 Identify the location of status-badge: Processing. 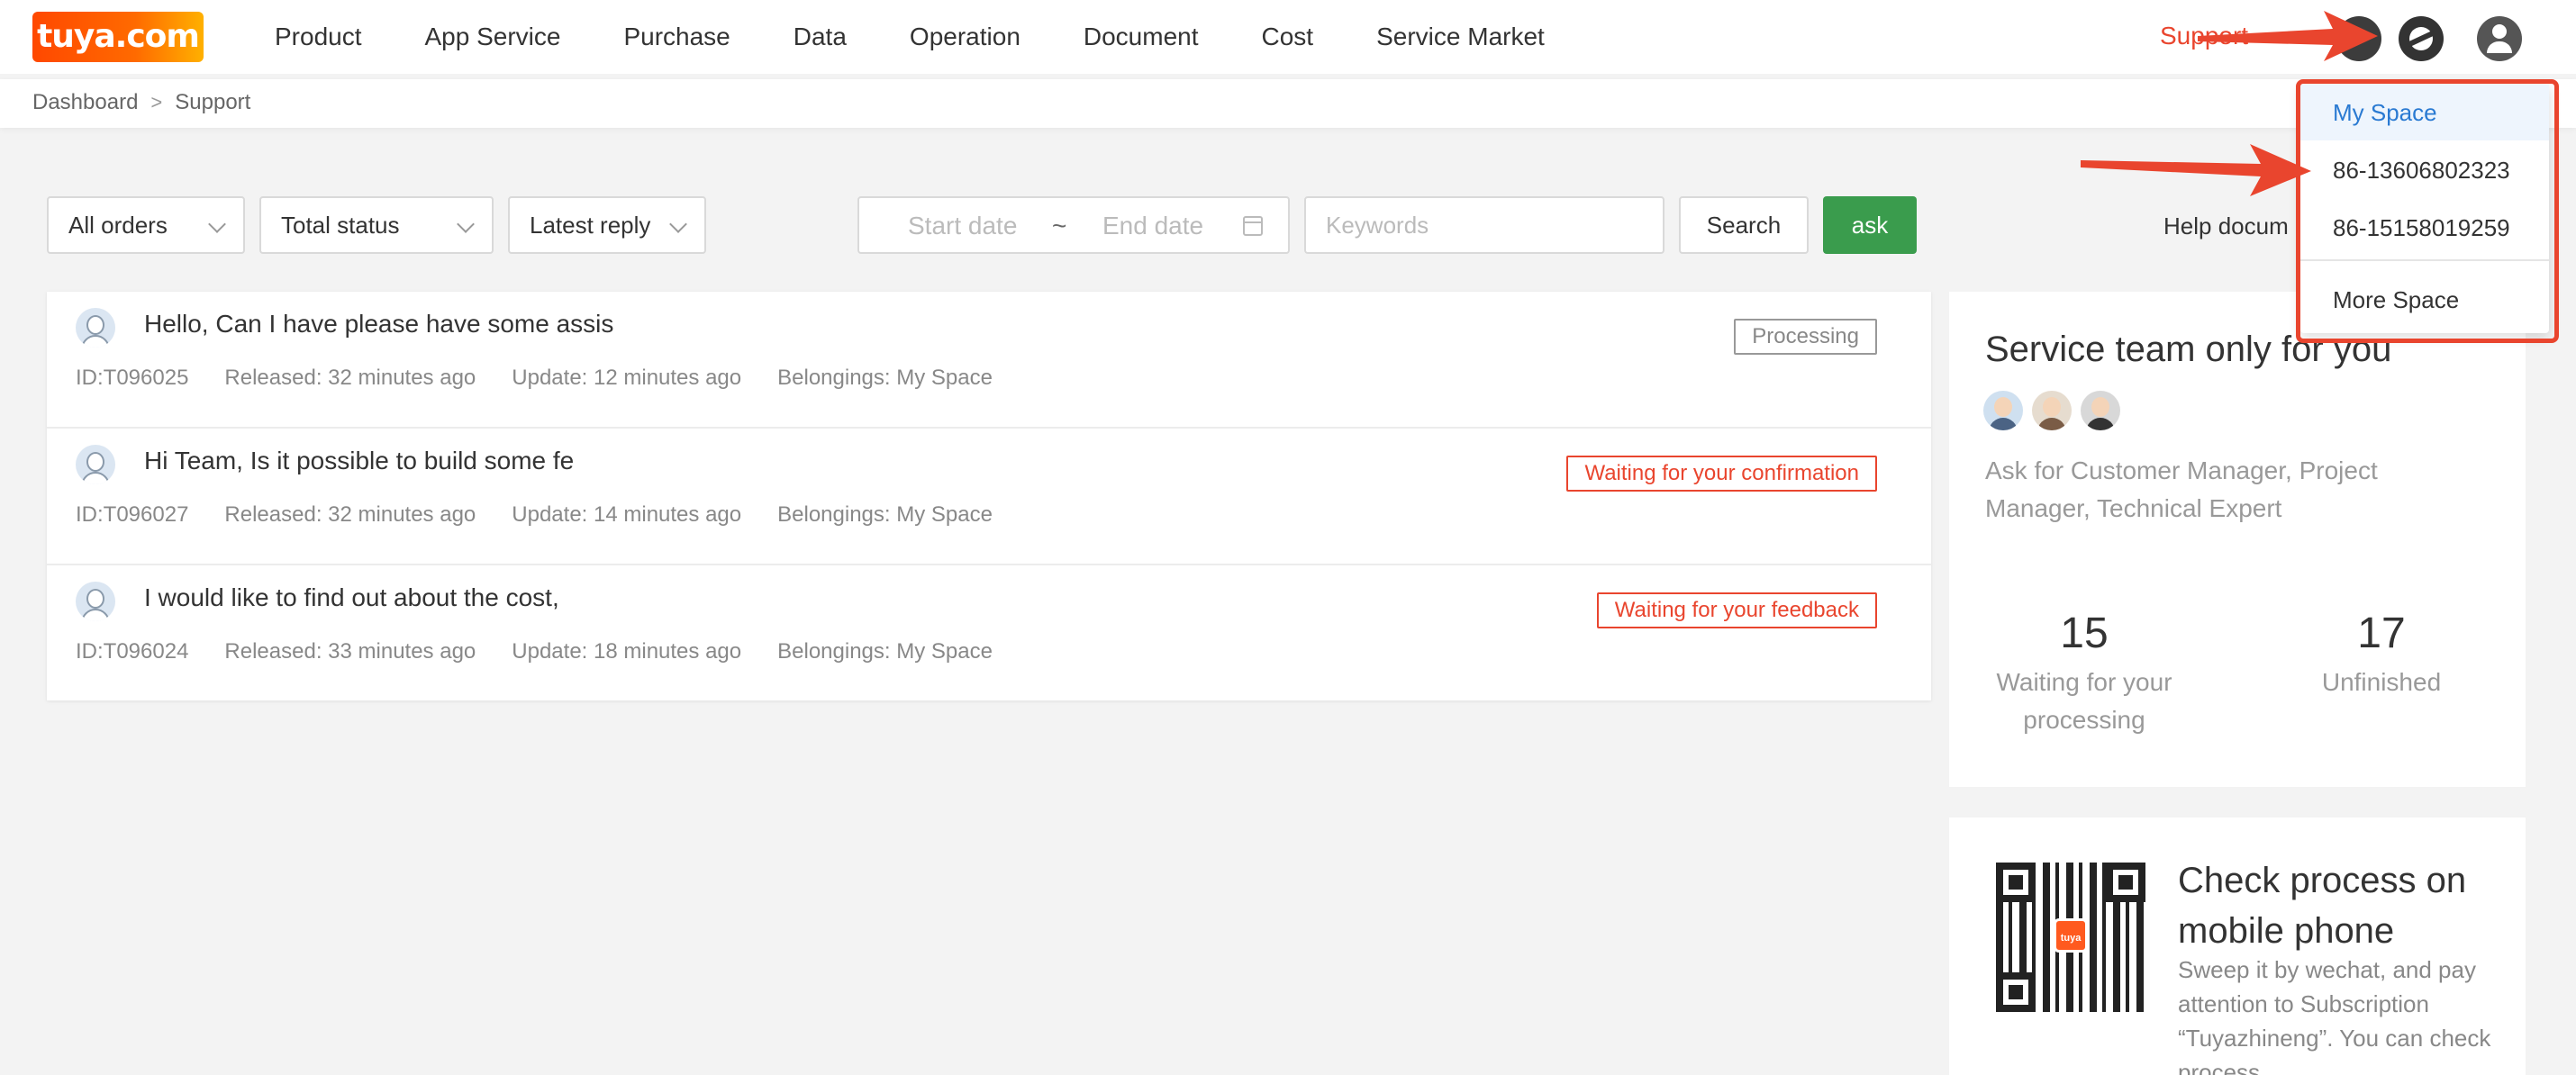
(1806, 337).